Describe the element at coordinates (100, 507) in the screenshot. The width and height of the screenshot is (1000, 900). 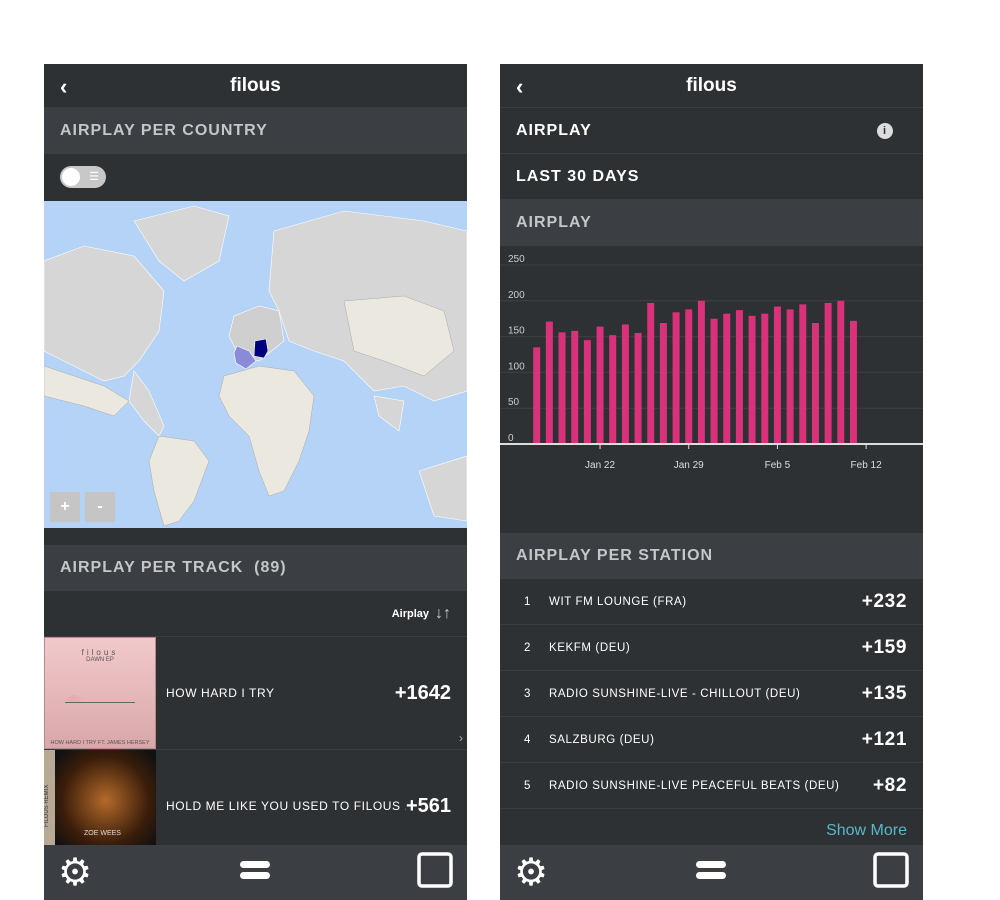
I see `zoom-out-button: -` at that location.